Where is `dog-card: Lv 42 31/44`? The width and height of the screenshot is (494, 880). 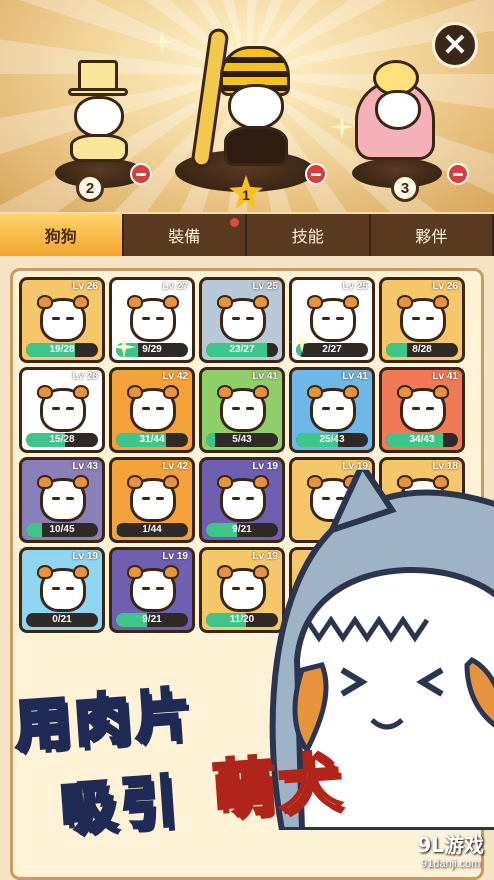 dog-card: Lv 42 31/44 is located at coordinates (152, 410).